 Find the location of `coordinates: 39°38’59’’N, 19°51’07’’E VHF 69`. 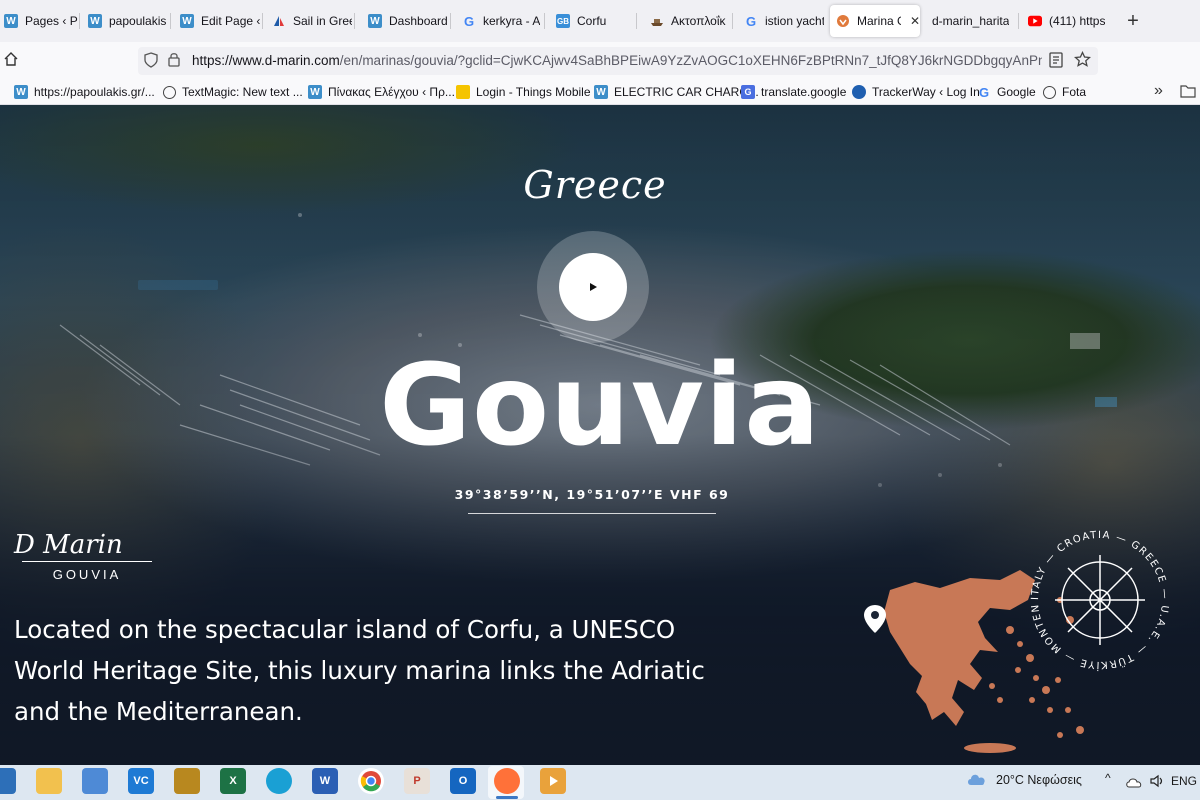

coordinates: 39°38’59’’N, 19°51’07’’E VHF 69 is located at coordinates (592, 494).